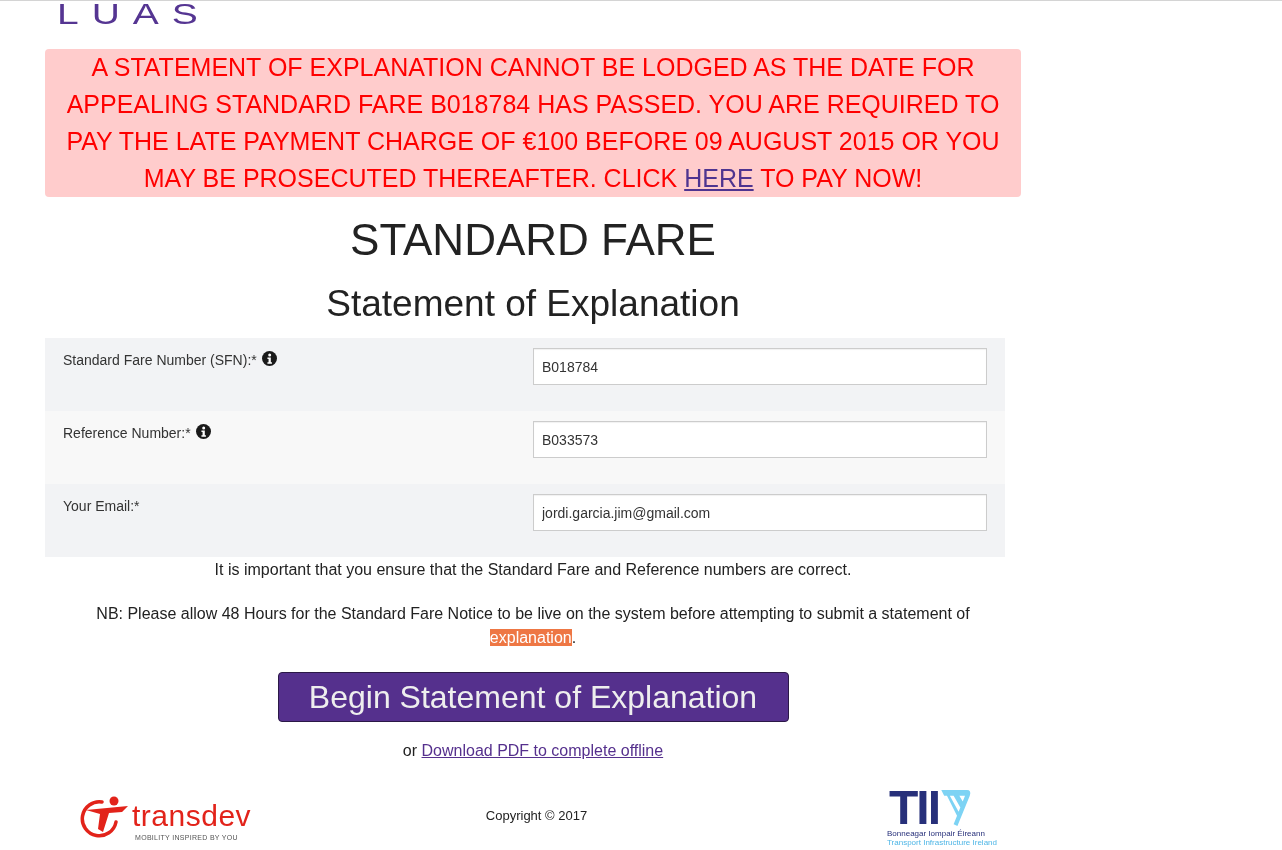  What do you see at coordinates (533, 570) in the screenshot?
I see `notice-text: It is important that you ensure that the Standard Fare and Reference numbers are correct.` at bounding box center [533, 570].